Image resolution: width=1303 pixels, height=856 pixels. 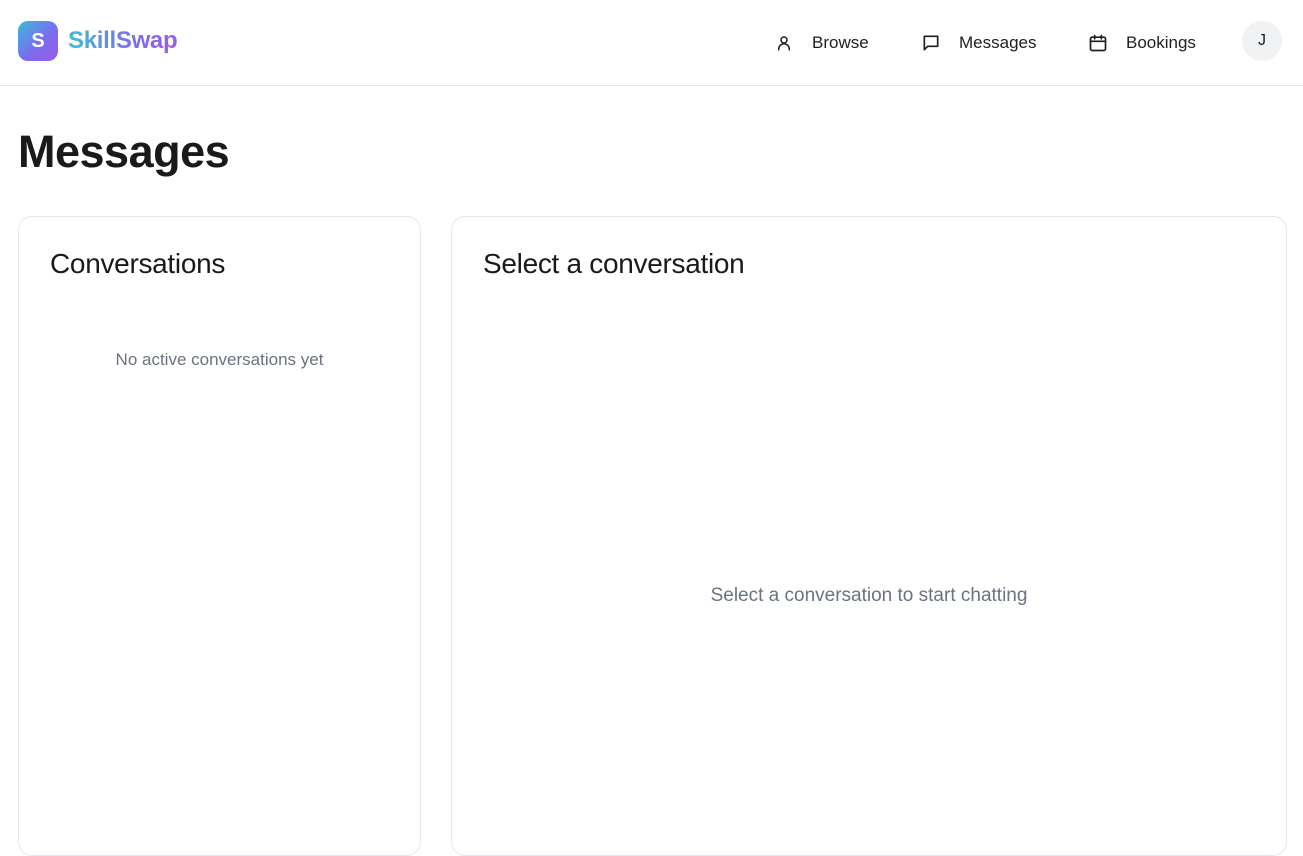 I want to click on conversations-title: Conversations, so click(x=138, y=263).